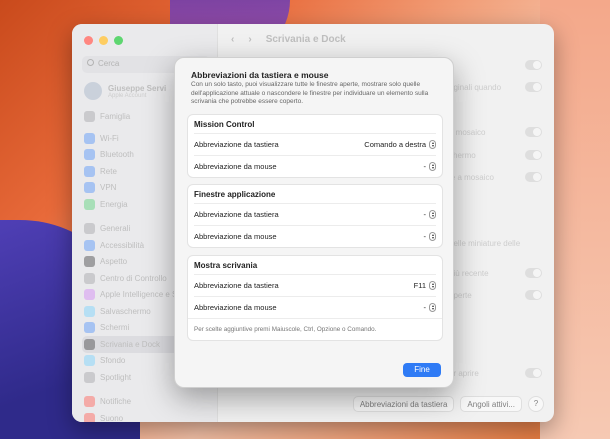  What do you see at coordinates (422, 370) in the screenshot?
I see `done-button: Fine` at bounding box center [422, 370].